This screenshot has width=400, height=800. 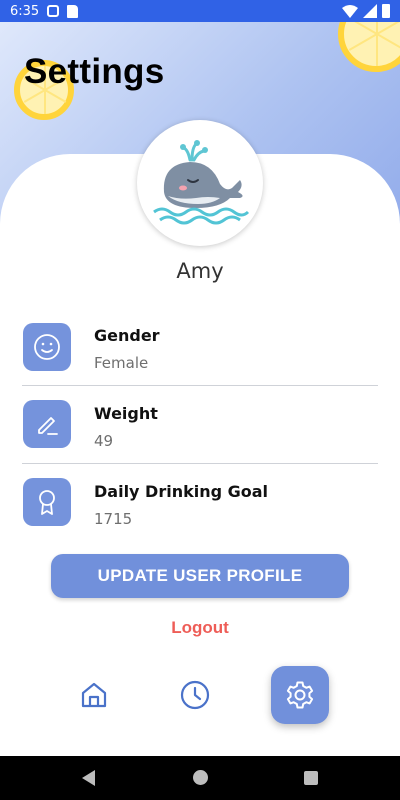 I want to click on wifi-icon, so click(x=350, y=11).